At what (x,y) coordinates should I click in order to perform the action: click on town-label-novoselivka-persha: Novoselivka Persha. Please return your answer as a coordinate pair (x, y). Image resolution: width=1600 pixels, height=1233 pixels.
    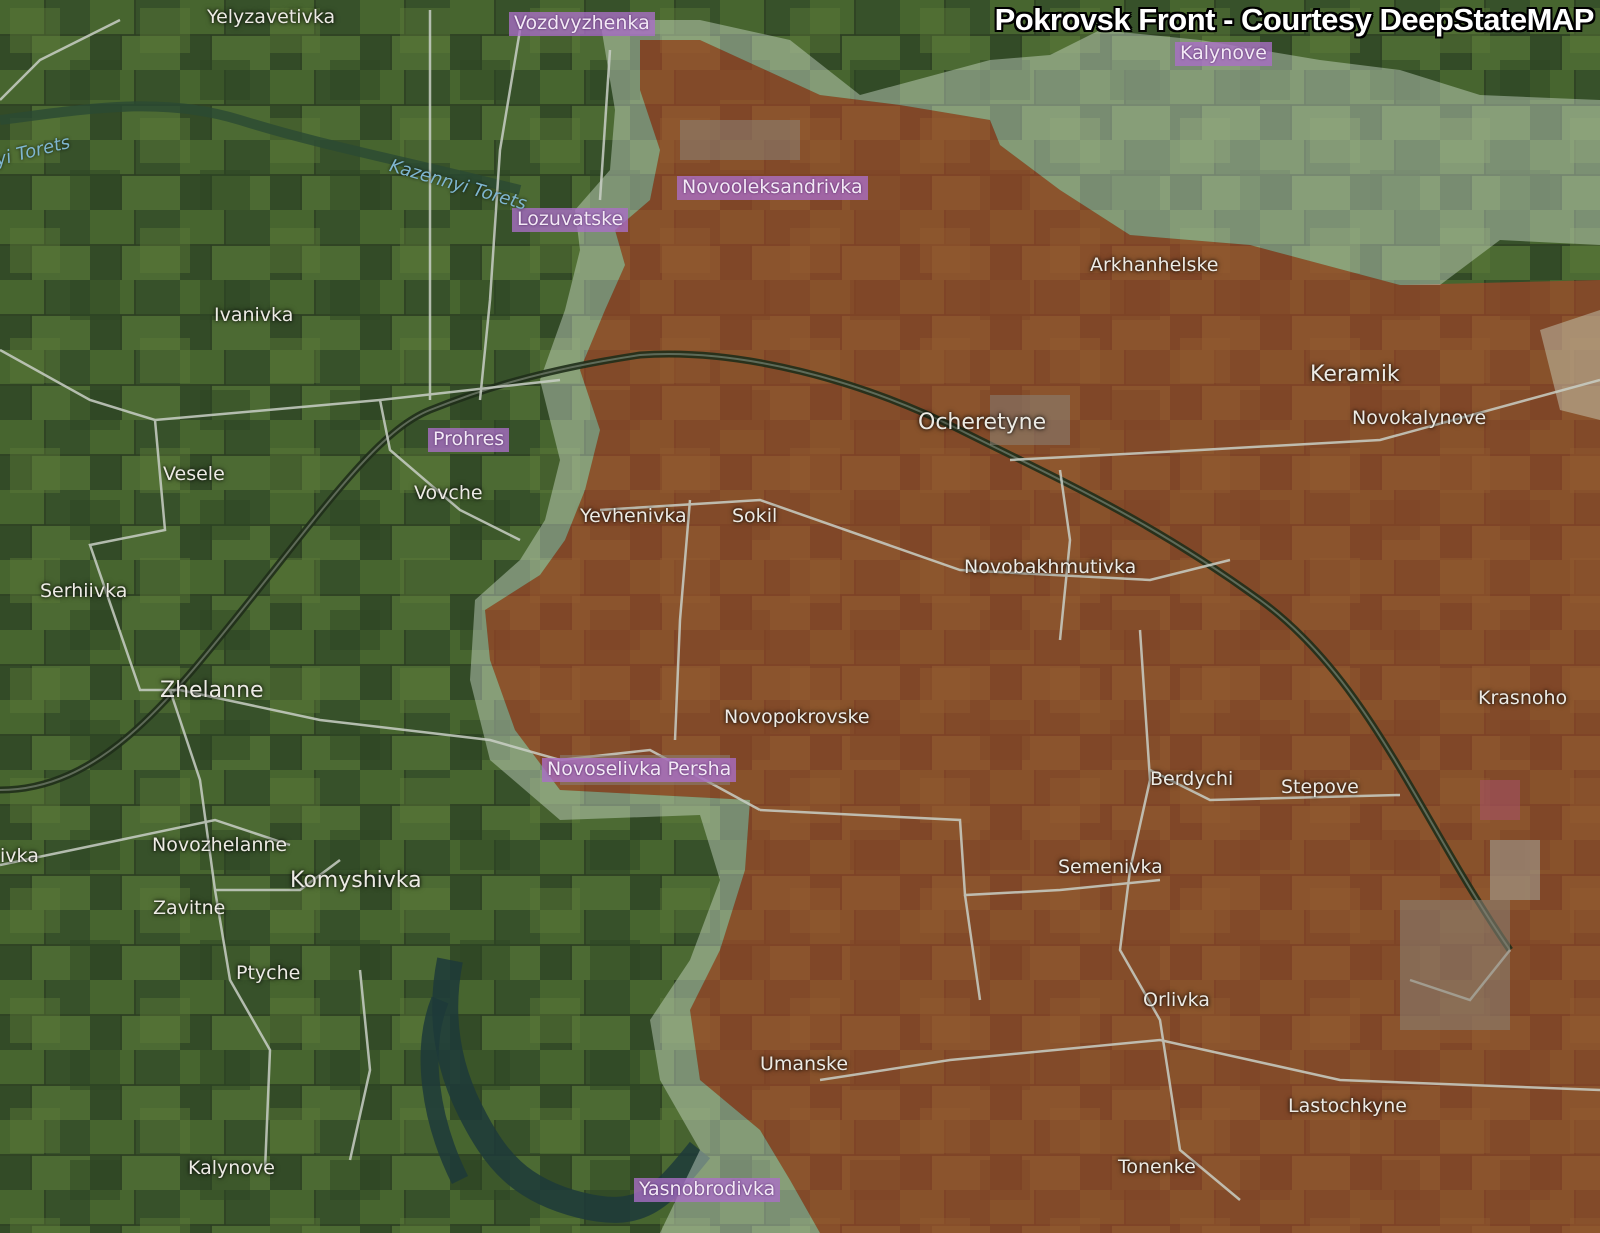
    Looking at the image, I should click on (639, 770).